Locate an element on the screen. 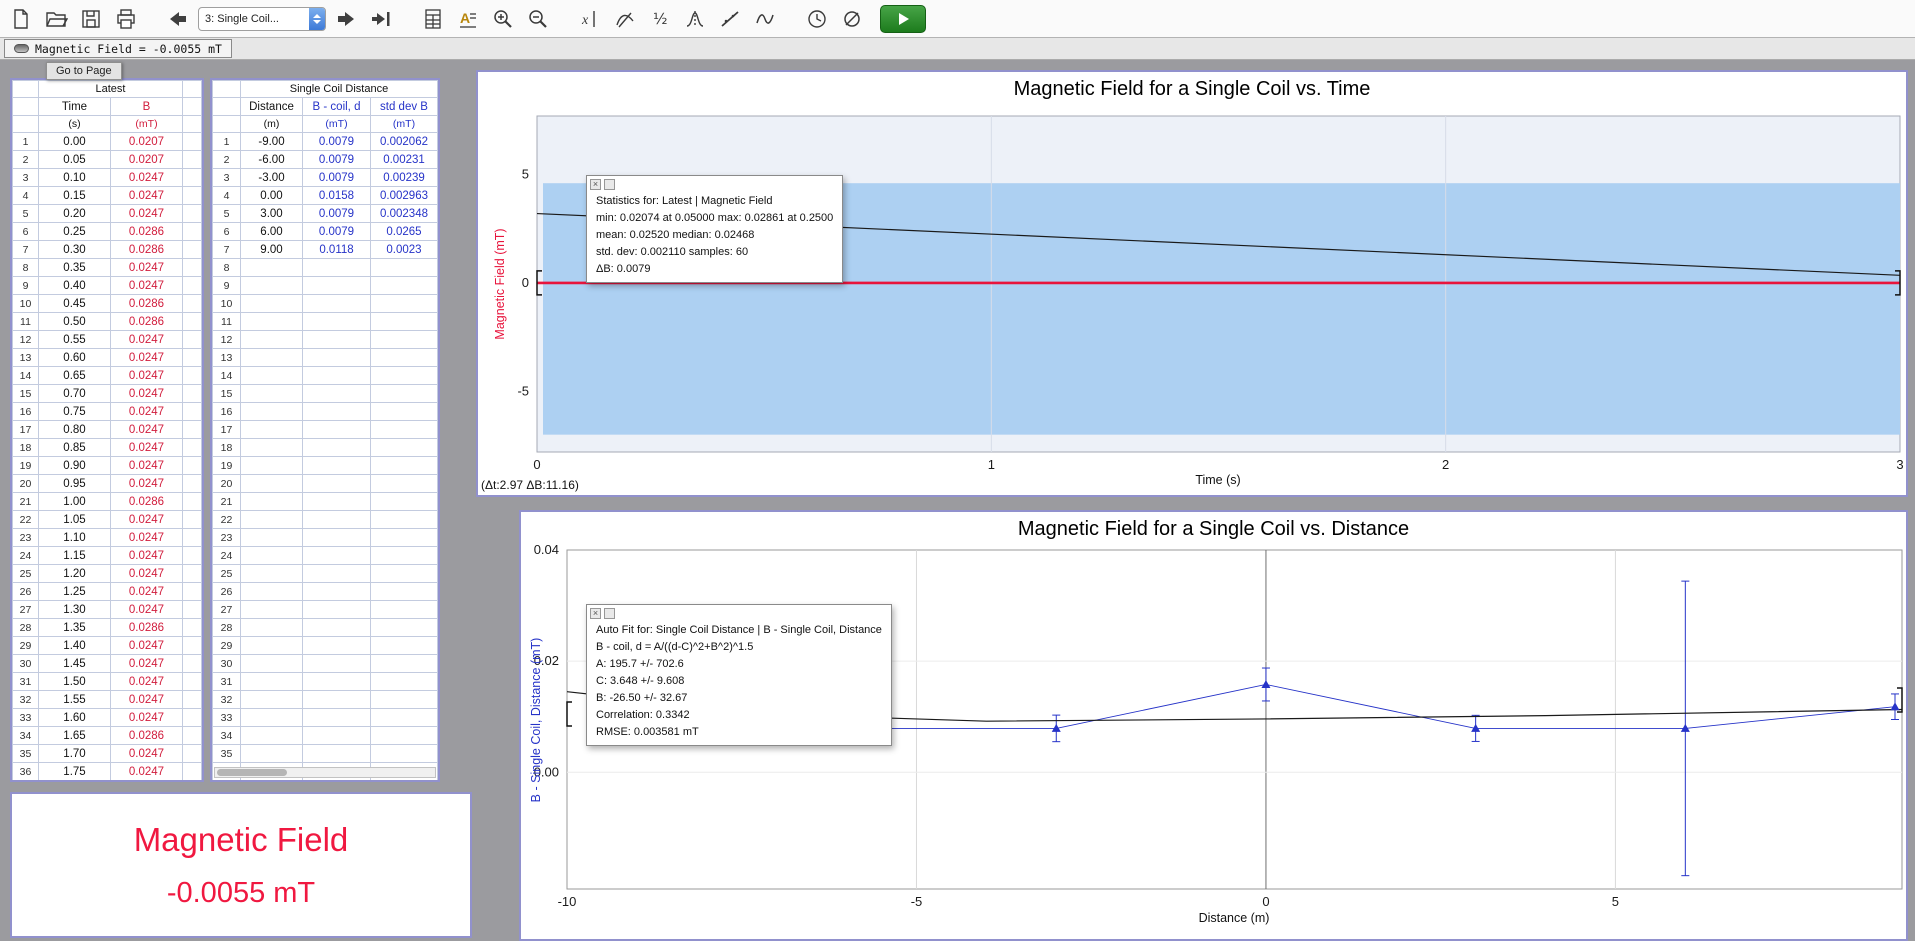  column-header-time: Time is located at coordinates (74, 106).